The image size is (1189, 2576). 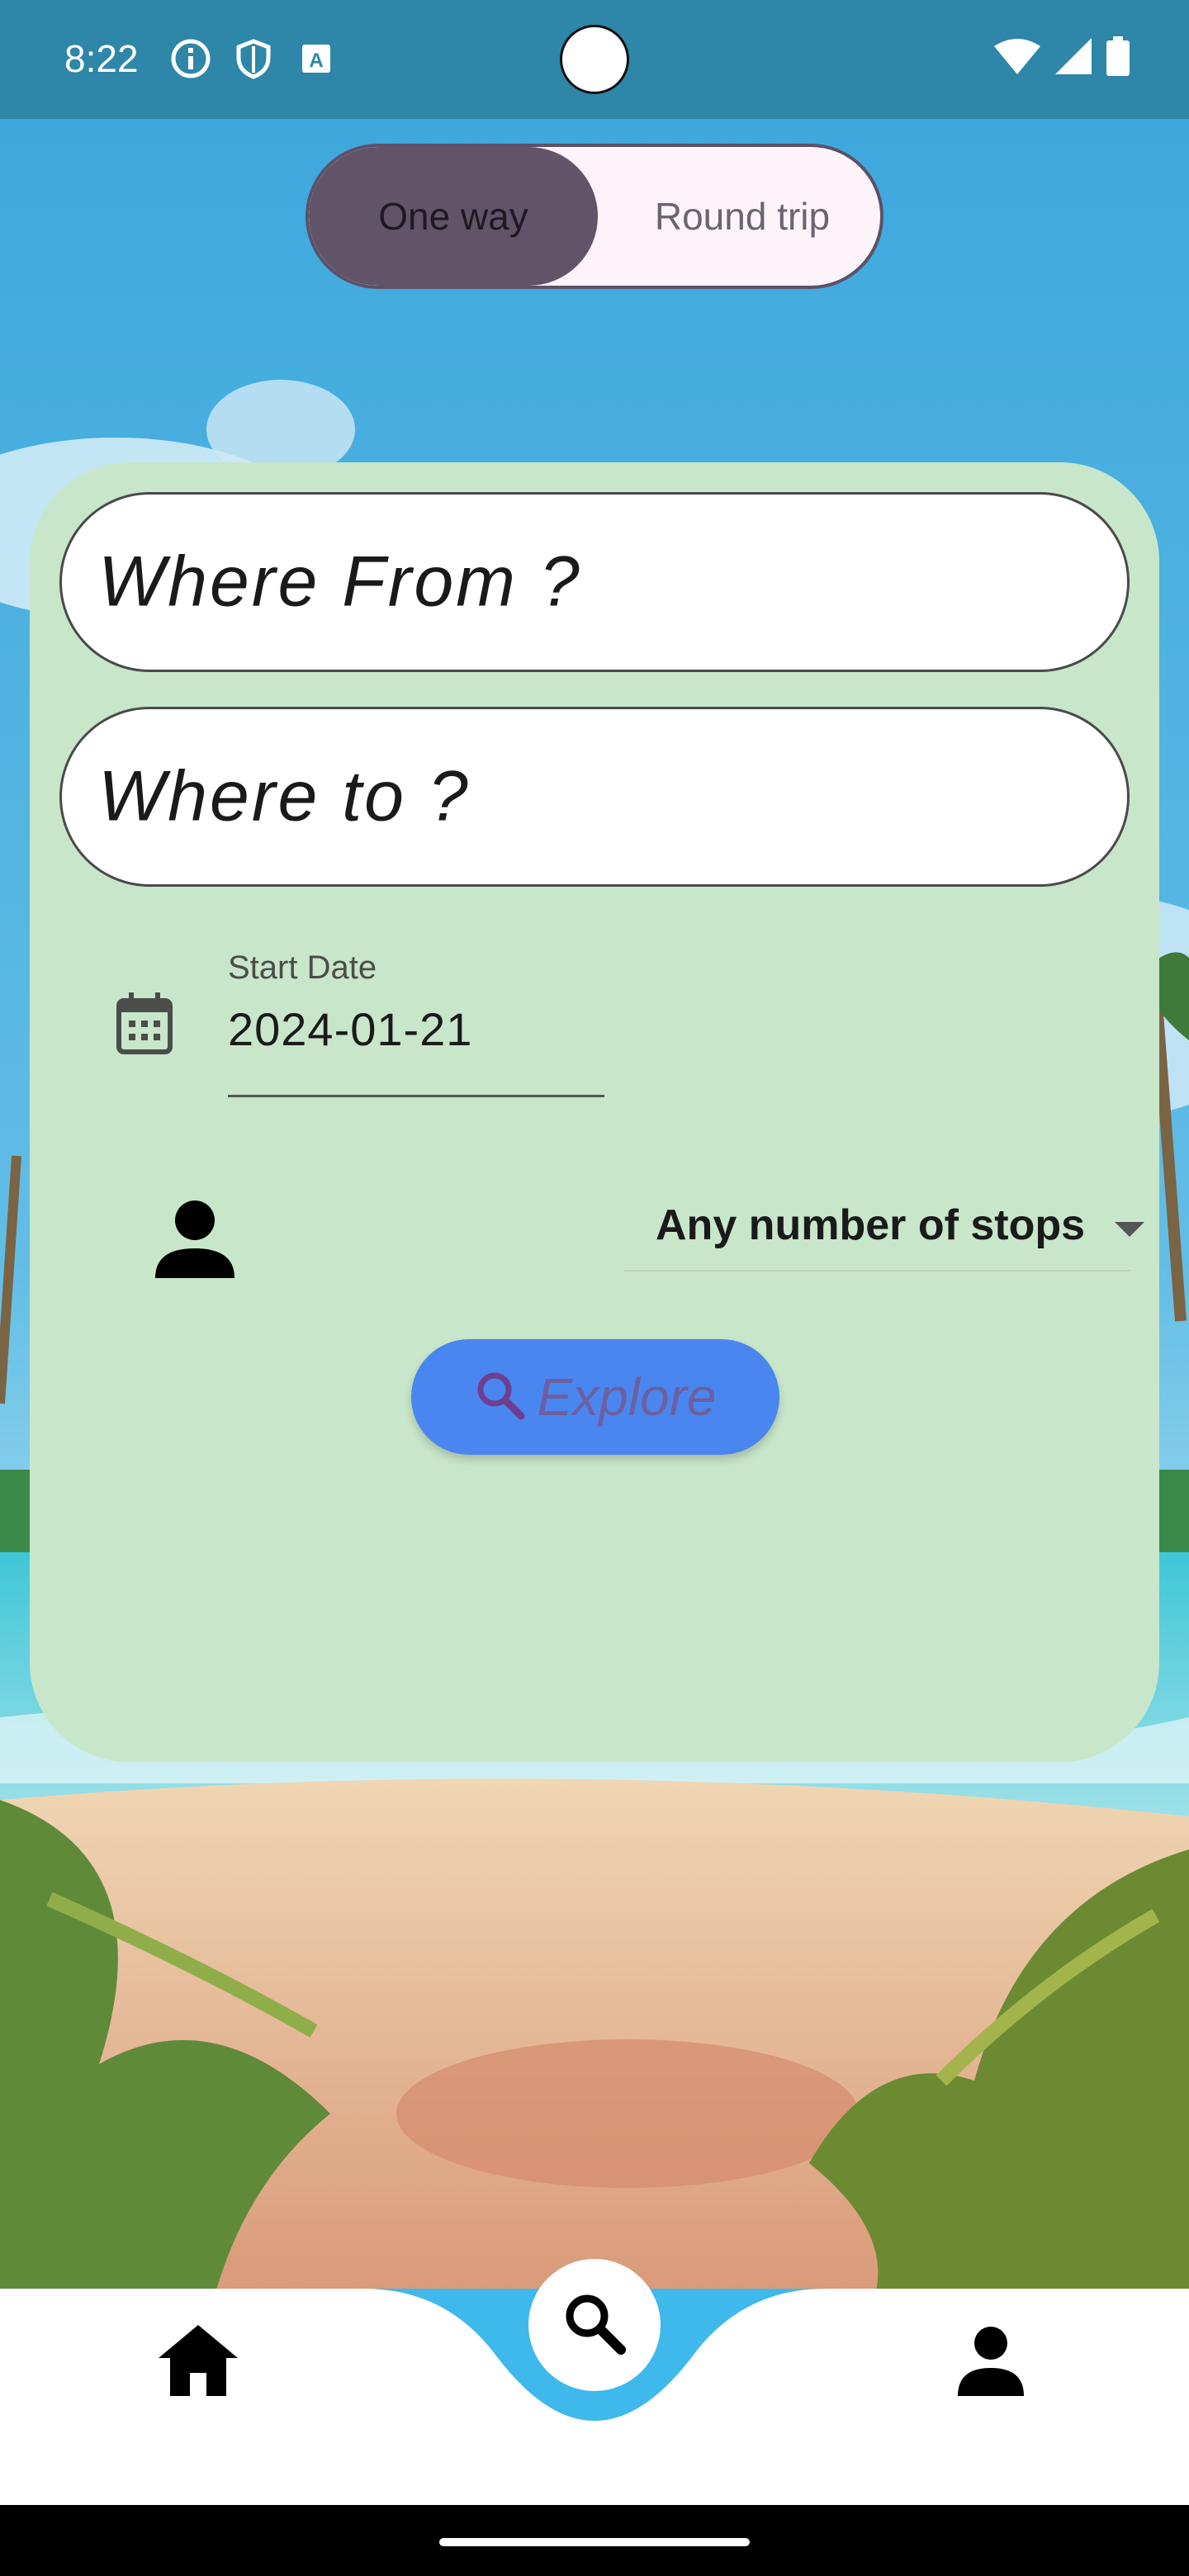 What do you see at coordinates (453, 216) in the screenshot?
I see `toggle-one-way: One way` at bounding box center [453, 216].